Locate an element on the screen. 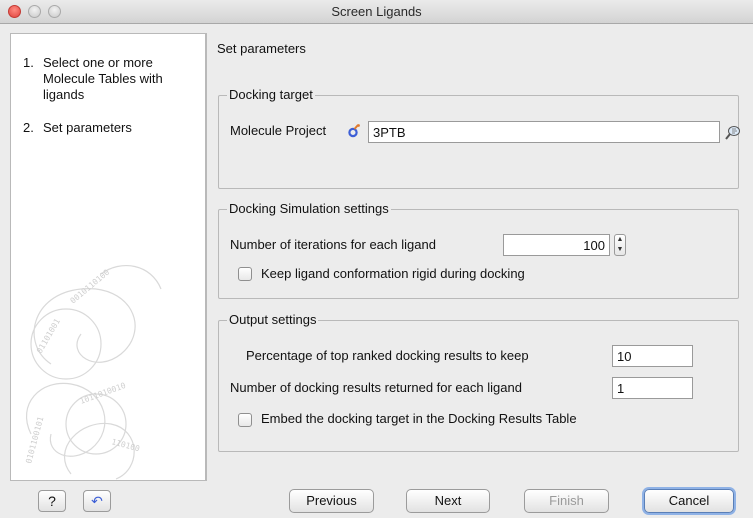 This screenshot has height=518, width=753. keep-rigid-checkbox is located at coordinates (245, 274).